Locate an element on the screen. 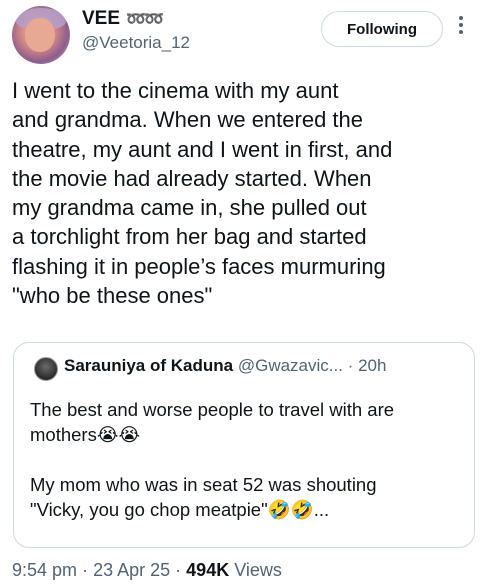  author-name-row: VEE ➿➿ is located at coordinates (123, 19).